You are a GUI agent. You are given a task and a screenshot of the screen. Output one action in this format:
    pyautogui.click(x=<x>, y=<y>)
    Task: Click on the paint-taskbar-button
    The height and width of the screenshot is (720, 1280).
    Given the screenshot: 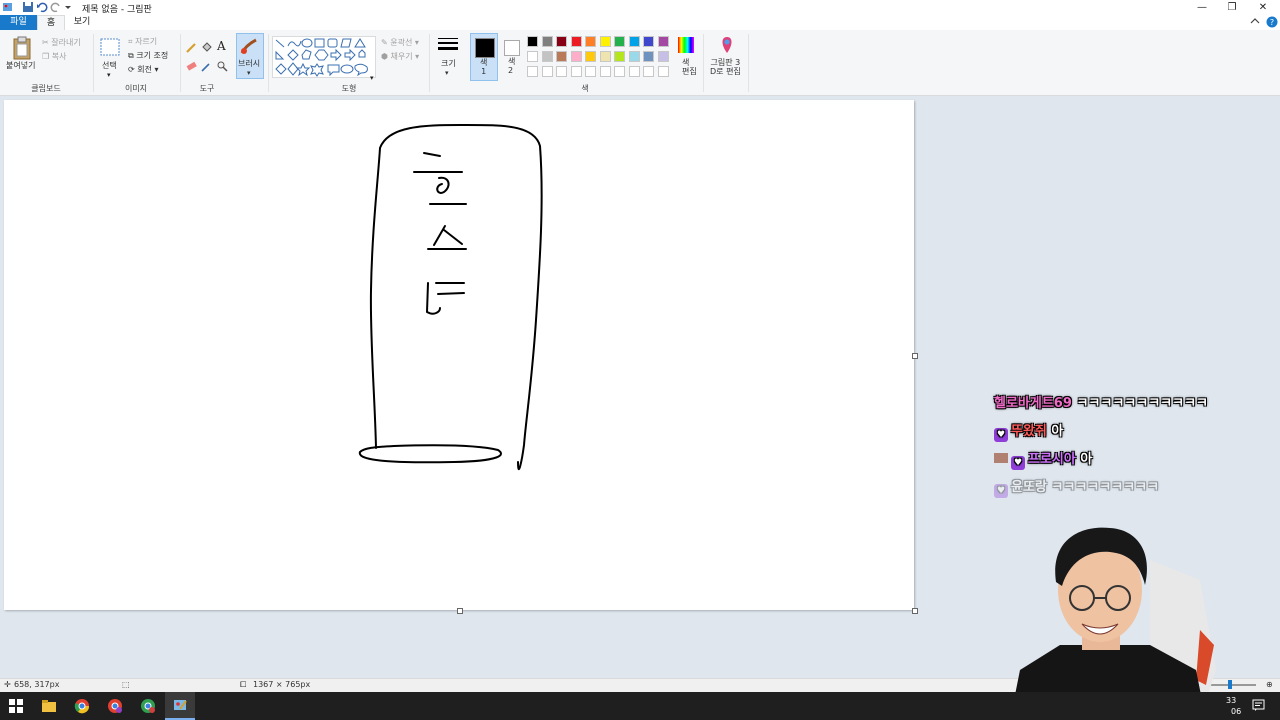 What is the action you would take?
    pyautogui.click(x=180, y=706)
    